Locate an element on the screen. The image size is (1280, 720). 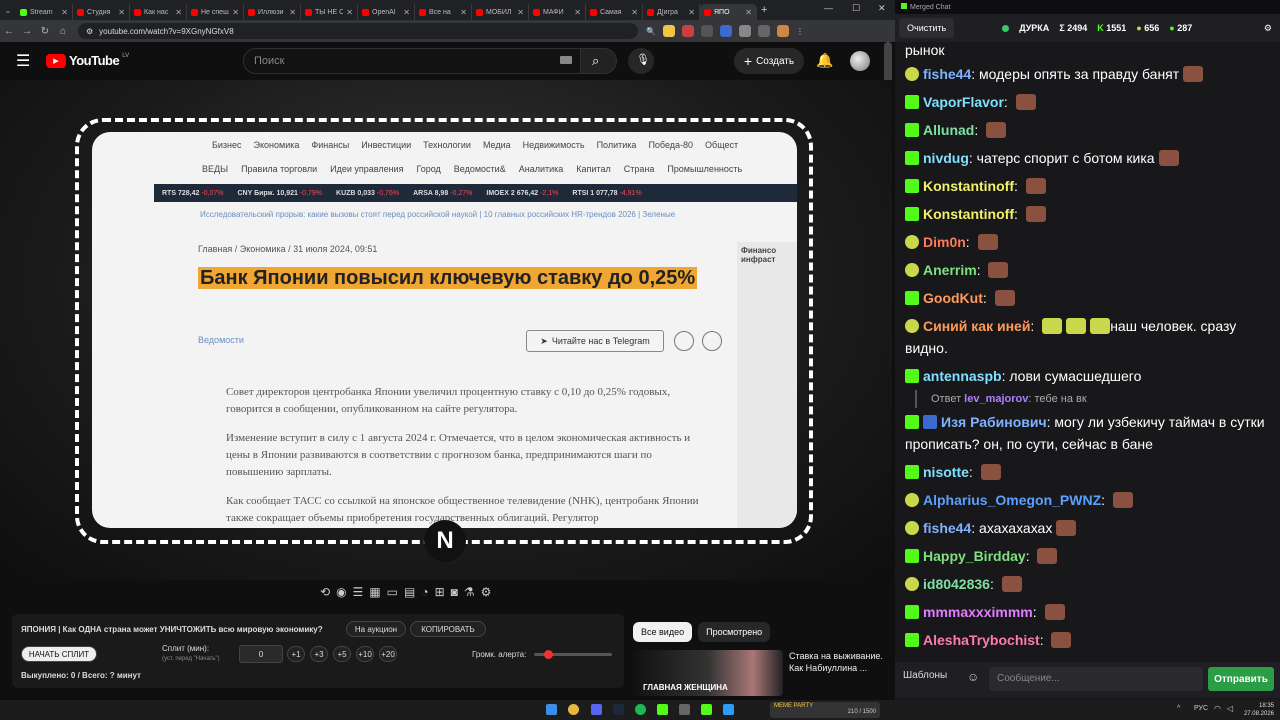
split-minutes-input: 0 is located at coordinates (261, 654).